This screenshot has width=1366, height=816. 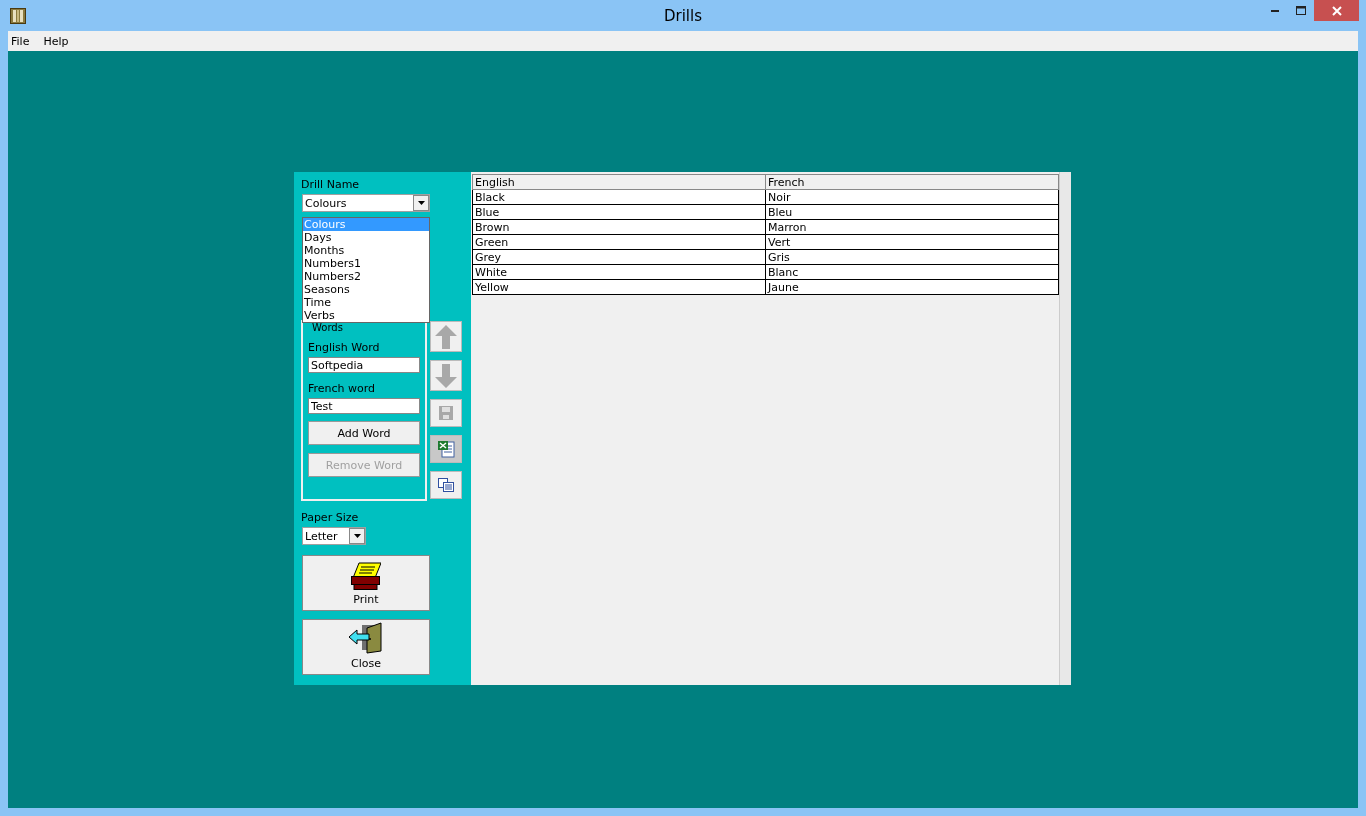 I want to click on column-header: French, so click(x=912, y=182).